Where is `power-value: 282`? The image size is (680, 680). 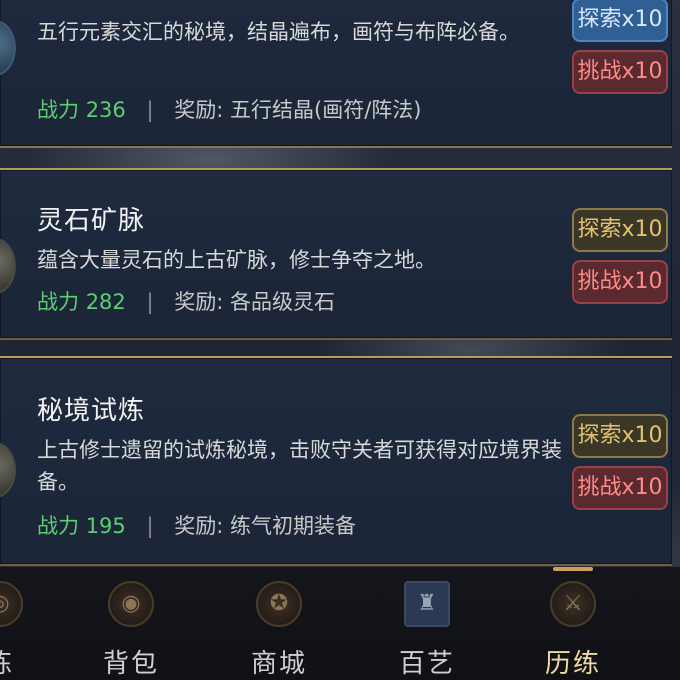 power-value: 282 is located at coordinates (105, 302).